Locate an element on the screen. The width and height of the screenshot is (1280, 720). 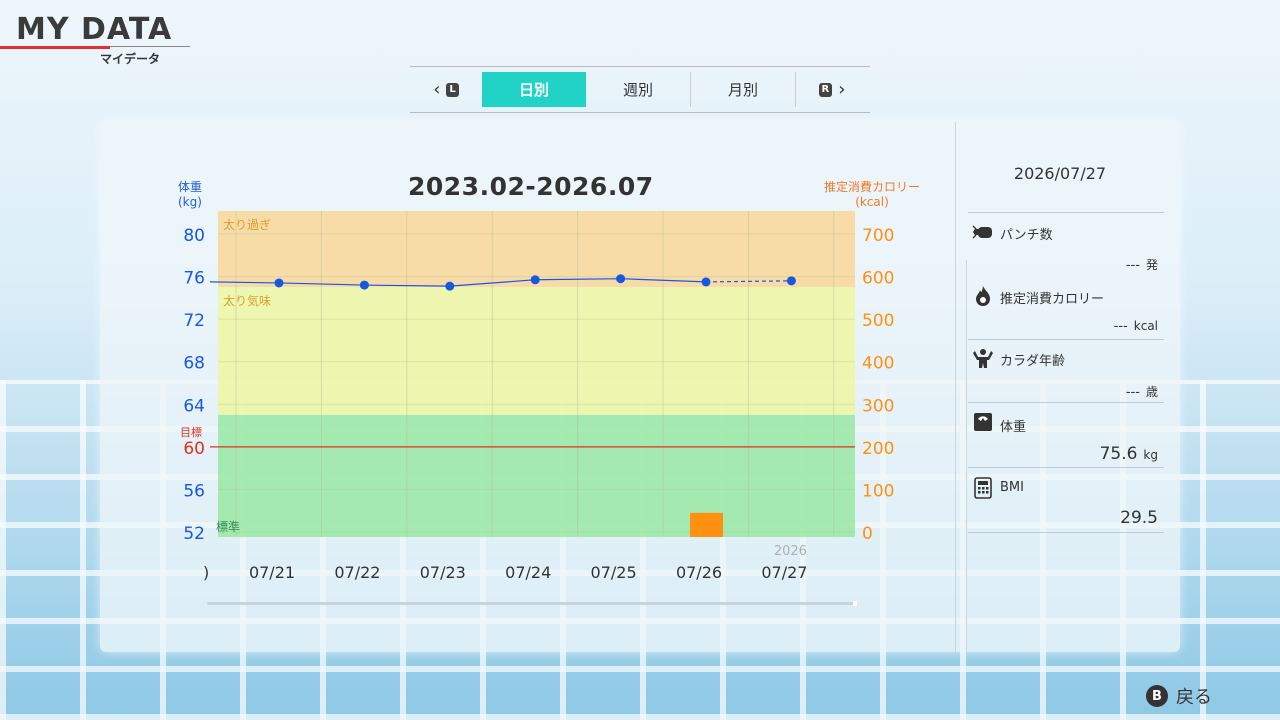
category-label: 07/27 is located at coordinates (784, 572).